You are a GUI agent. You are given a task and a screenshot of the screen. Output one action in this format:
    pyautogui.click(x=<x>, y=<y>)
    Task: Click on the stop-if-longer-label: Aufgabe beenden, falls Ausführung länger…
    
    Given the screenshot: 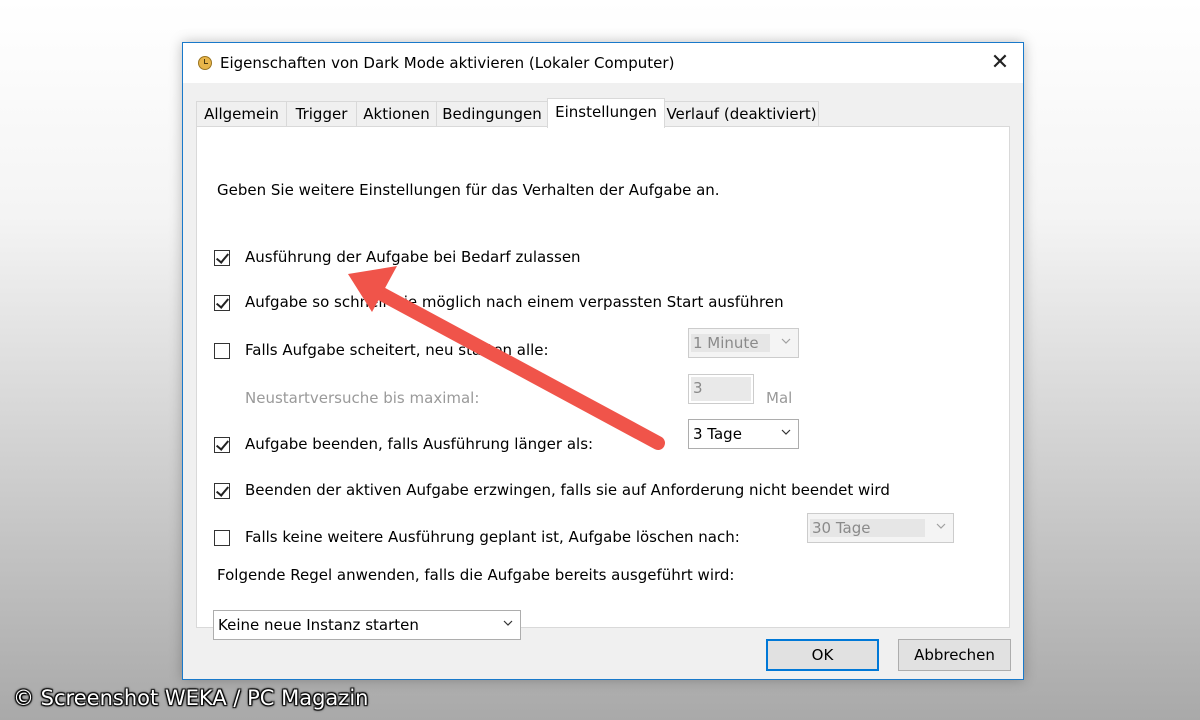 What is the action you would take?
    pyautogui.click(x=419, y=444)
    